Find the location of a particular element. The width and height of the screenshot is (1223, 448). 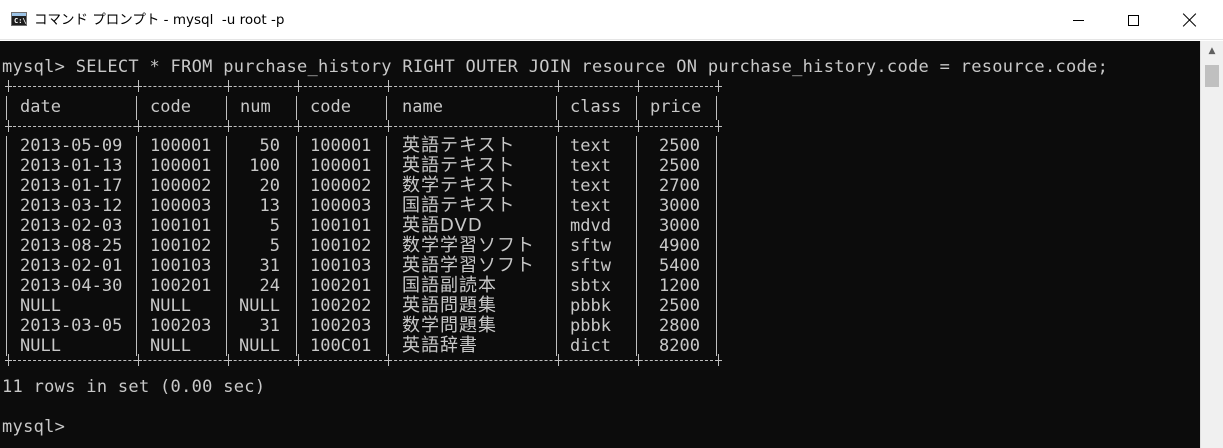

prompt: mysql> is located at coordinates (34, 427).